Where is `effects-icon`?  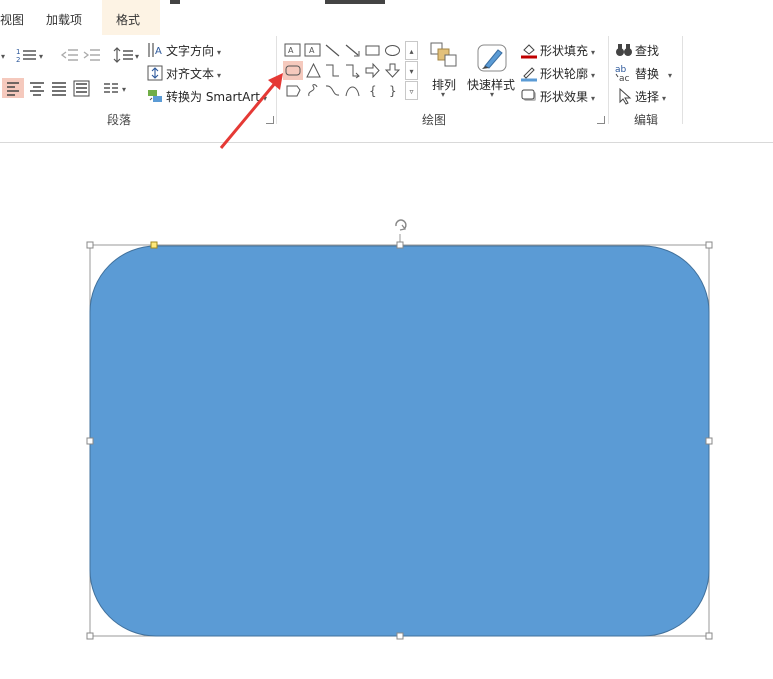 effects-icon is located at coordinates (528, 95).